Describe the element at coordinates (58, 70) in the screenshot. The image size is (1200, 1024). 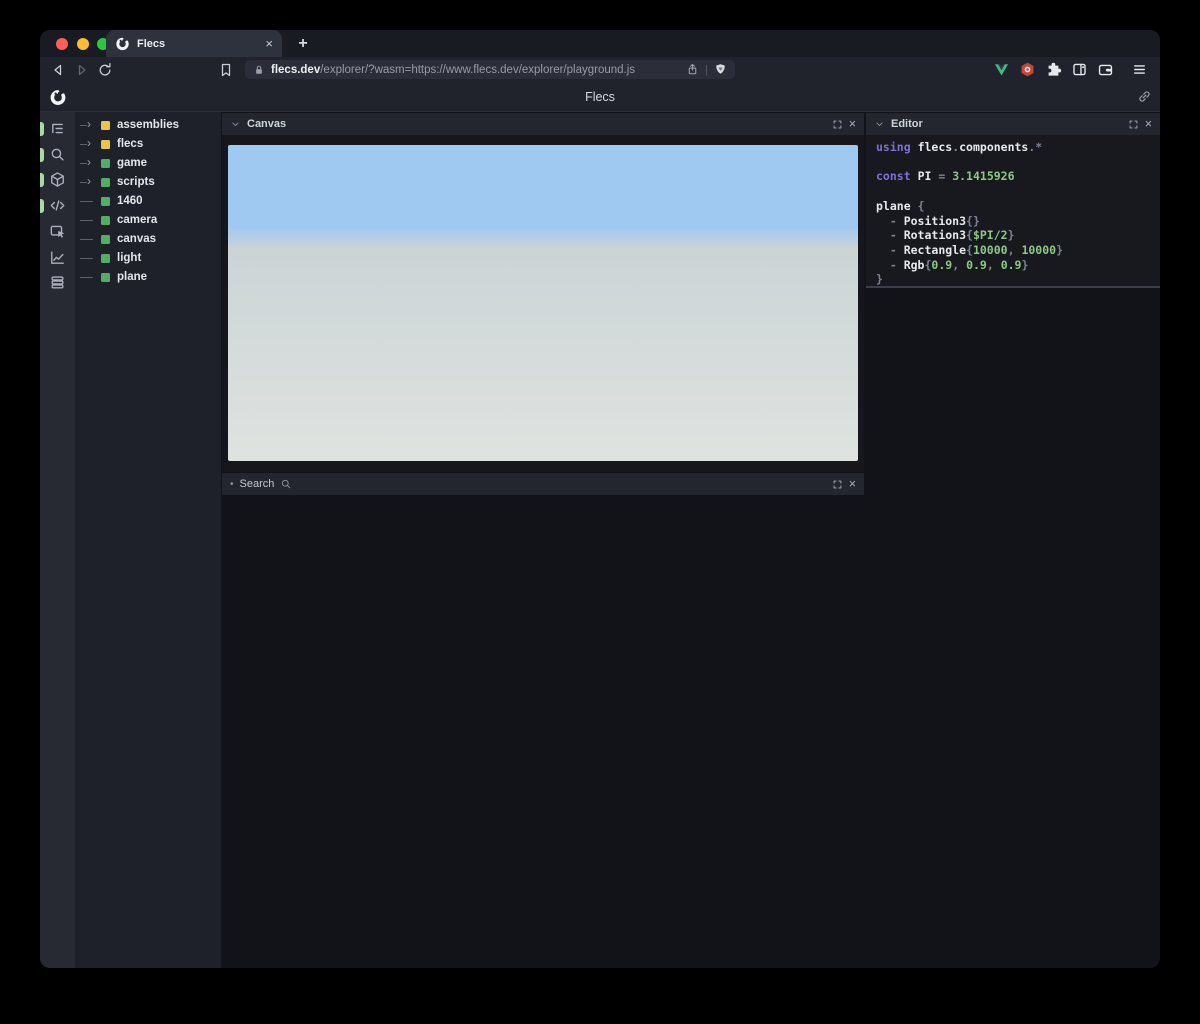
I see `back-icon` at that location.